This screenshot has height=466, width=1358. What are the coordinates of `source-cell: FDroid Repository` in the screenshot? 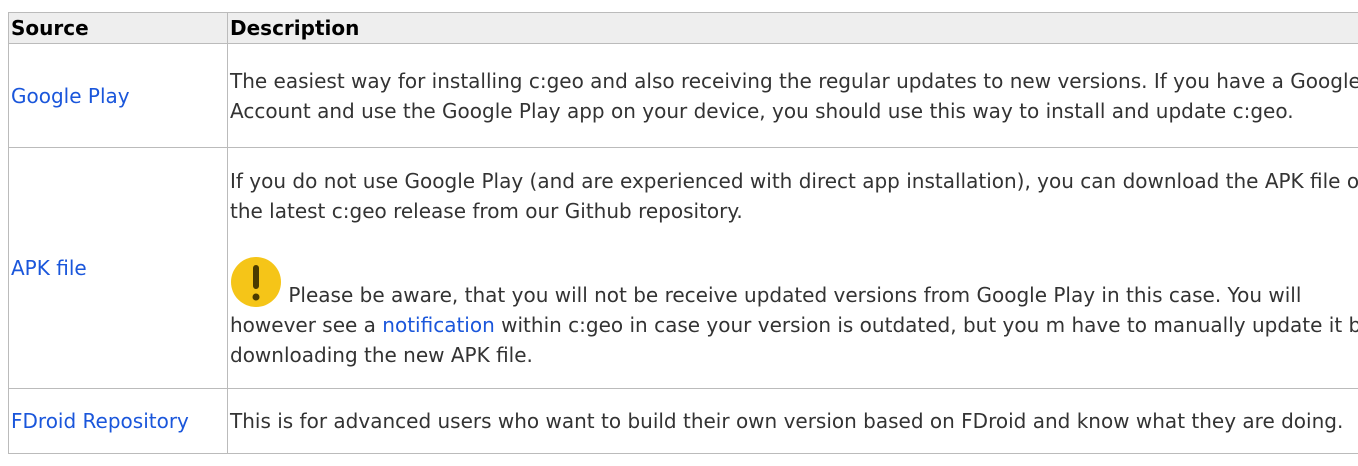 It's located at (118, 421).